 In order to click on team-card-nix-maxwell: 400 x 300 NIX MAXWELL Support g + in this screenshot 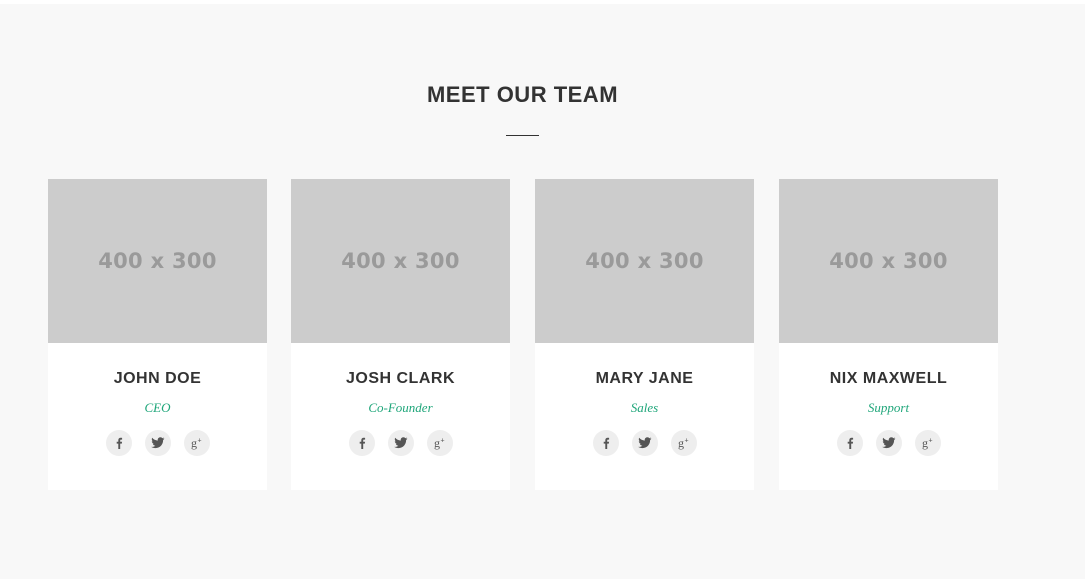, I will do `click(888, 334)`.